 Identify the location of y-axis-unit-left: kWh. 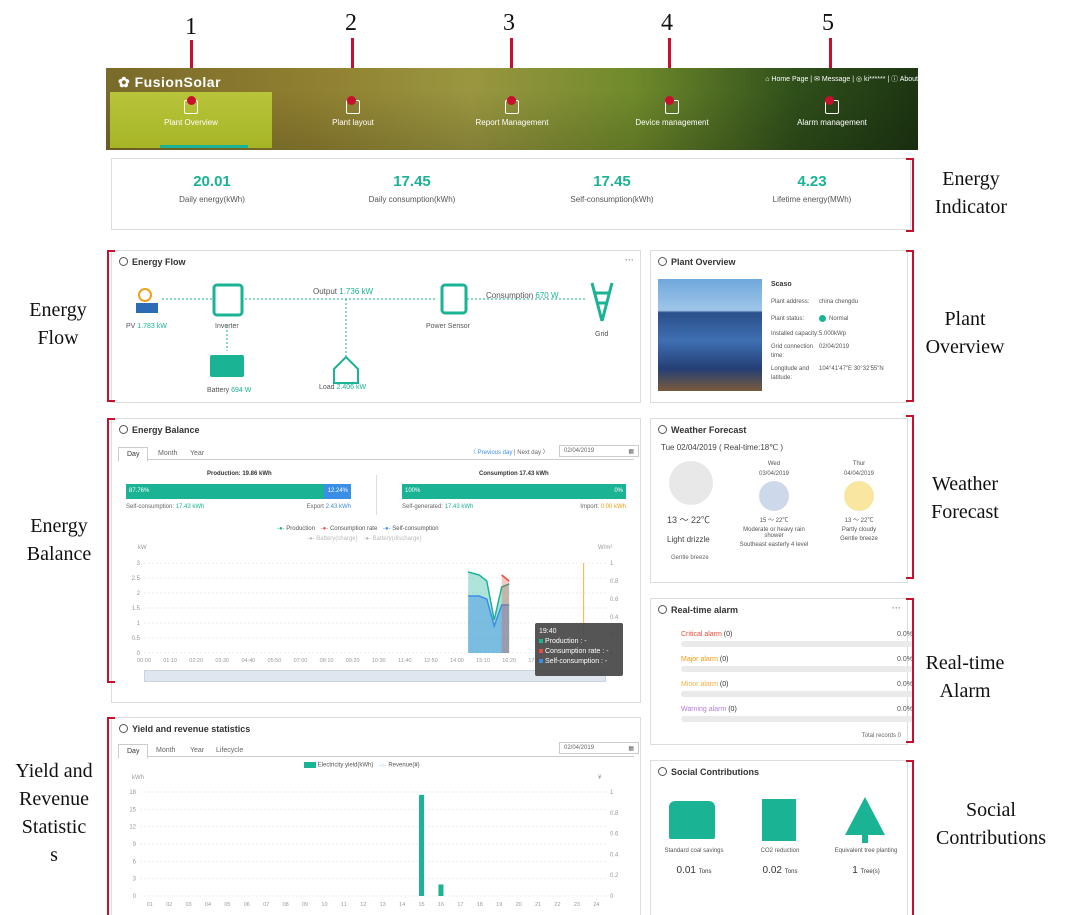
(138, 778).